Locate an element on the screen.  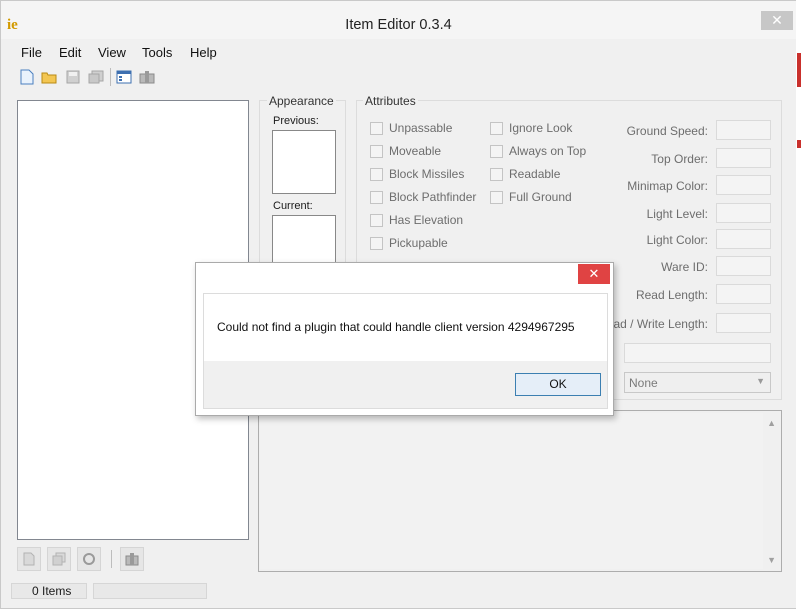
new-file-icon is located at coordinates (27, 77).